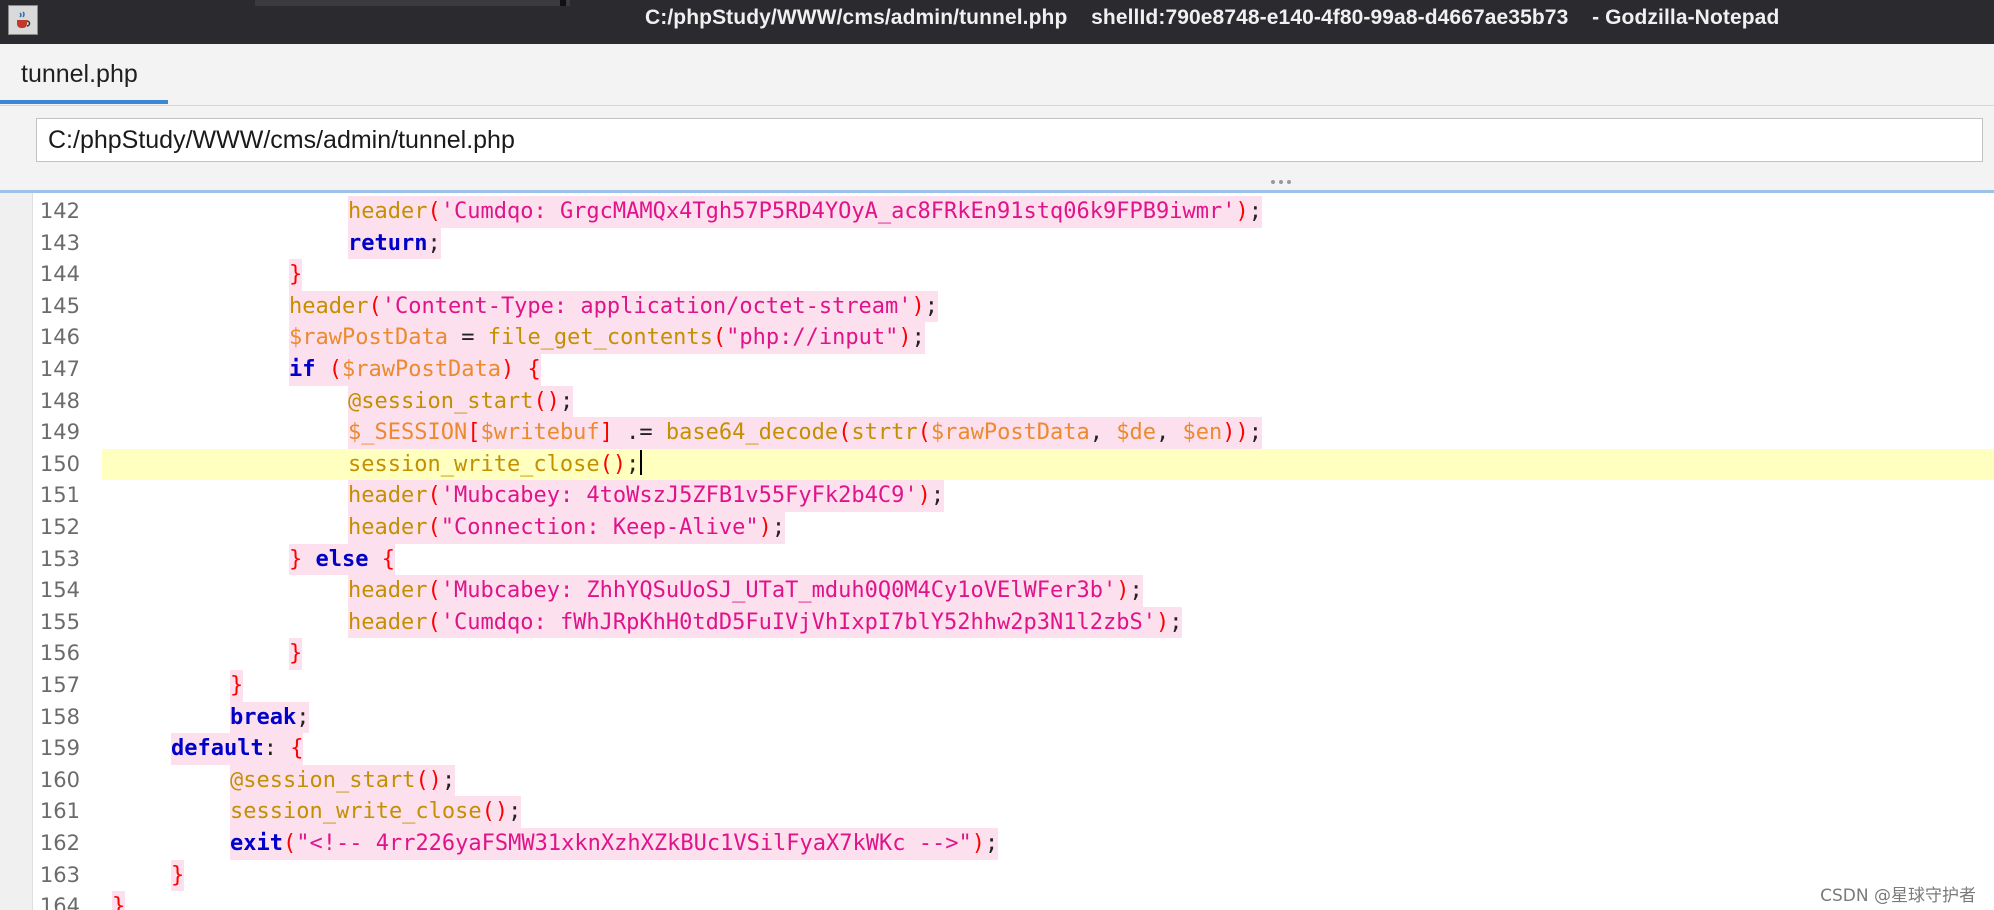  What do you see at coordinates (1013, 243) in the screenshot?
I see `code-line: 143 return;` at bounding box center [1013, 243].